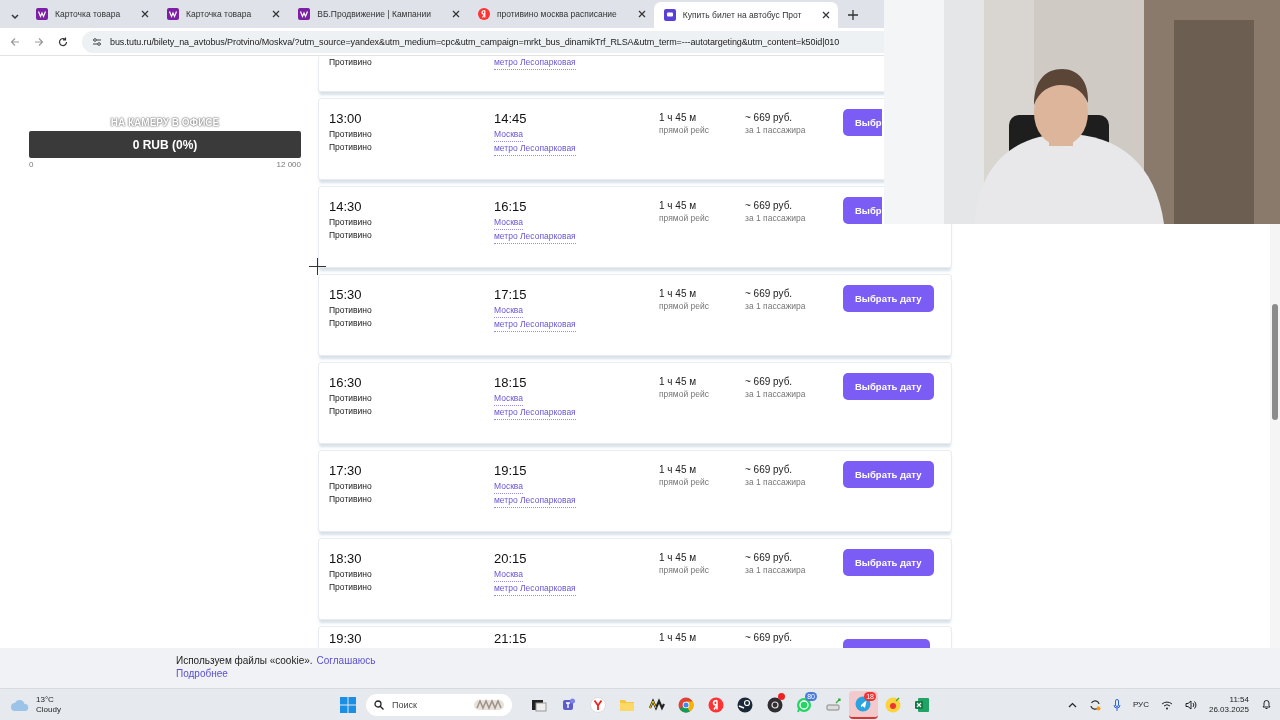  I want to click on reload-icon, so click(63, 41).